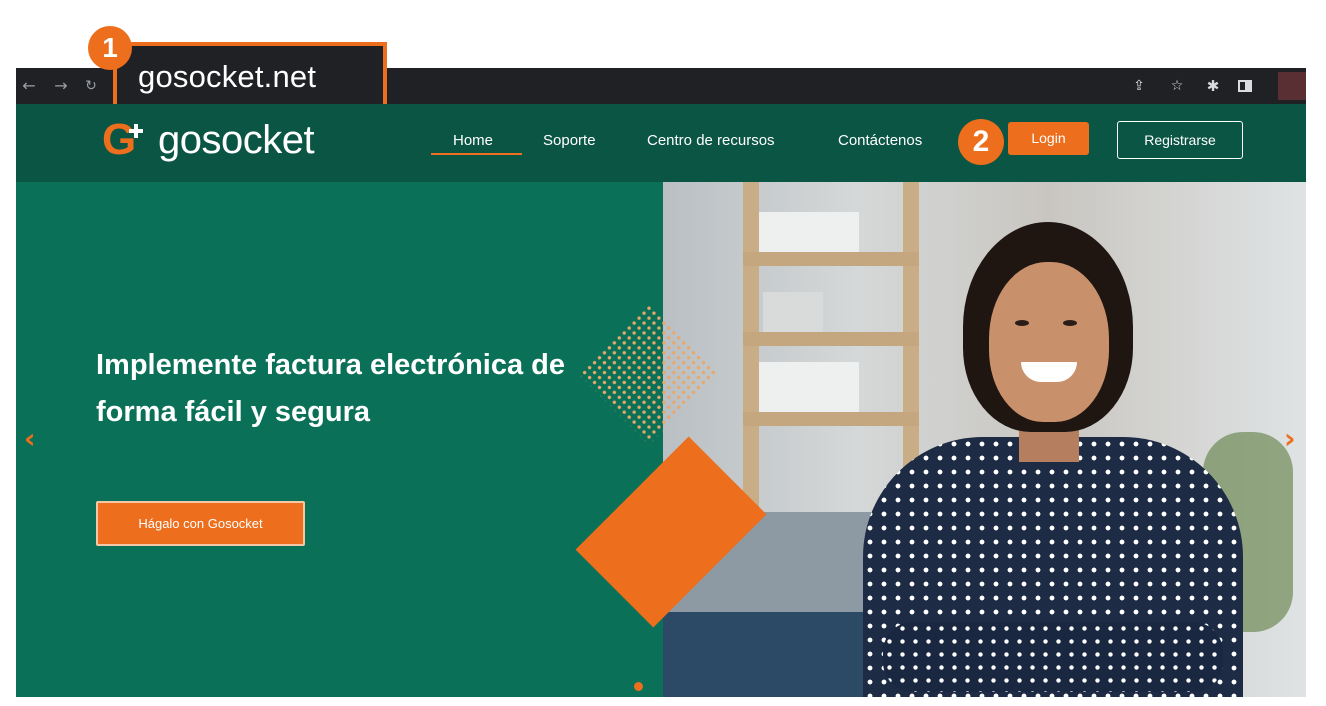  What do you see at coordinates (200, 523) in the screenshot?
I see `hagalo-con-gosocket-button: Hágalo con Gosocket` at bounding box center [200, 523].